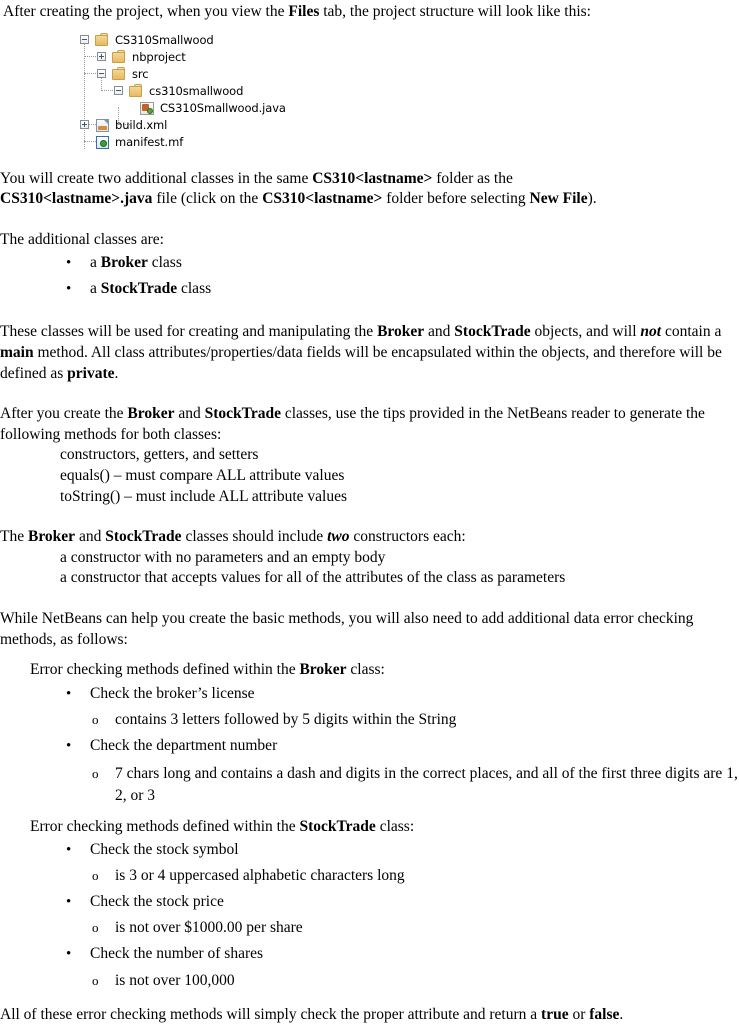 Image resolution: width=739 pixels, height=1026 pixels. Describe the element at coordinates (304, 11) in the screenshot. I see `files-tab-label: Files` at that location.